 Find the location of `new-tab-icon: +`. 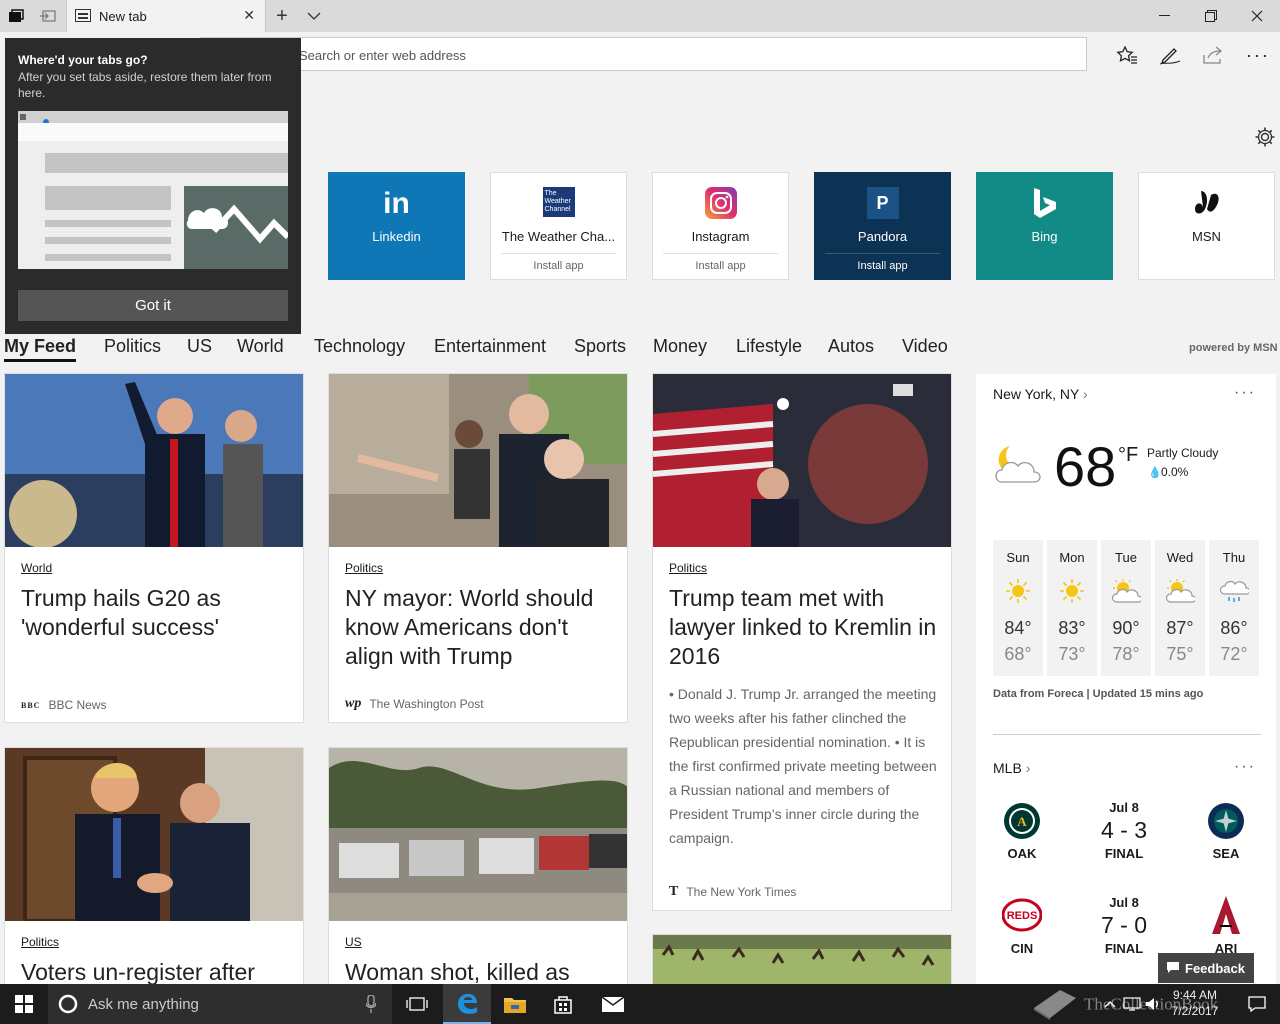

new-tab-icon: + is located at coordinates (282, 16).